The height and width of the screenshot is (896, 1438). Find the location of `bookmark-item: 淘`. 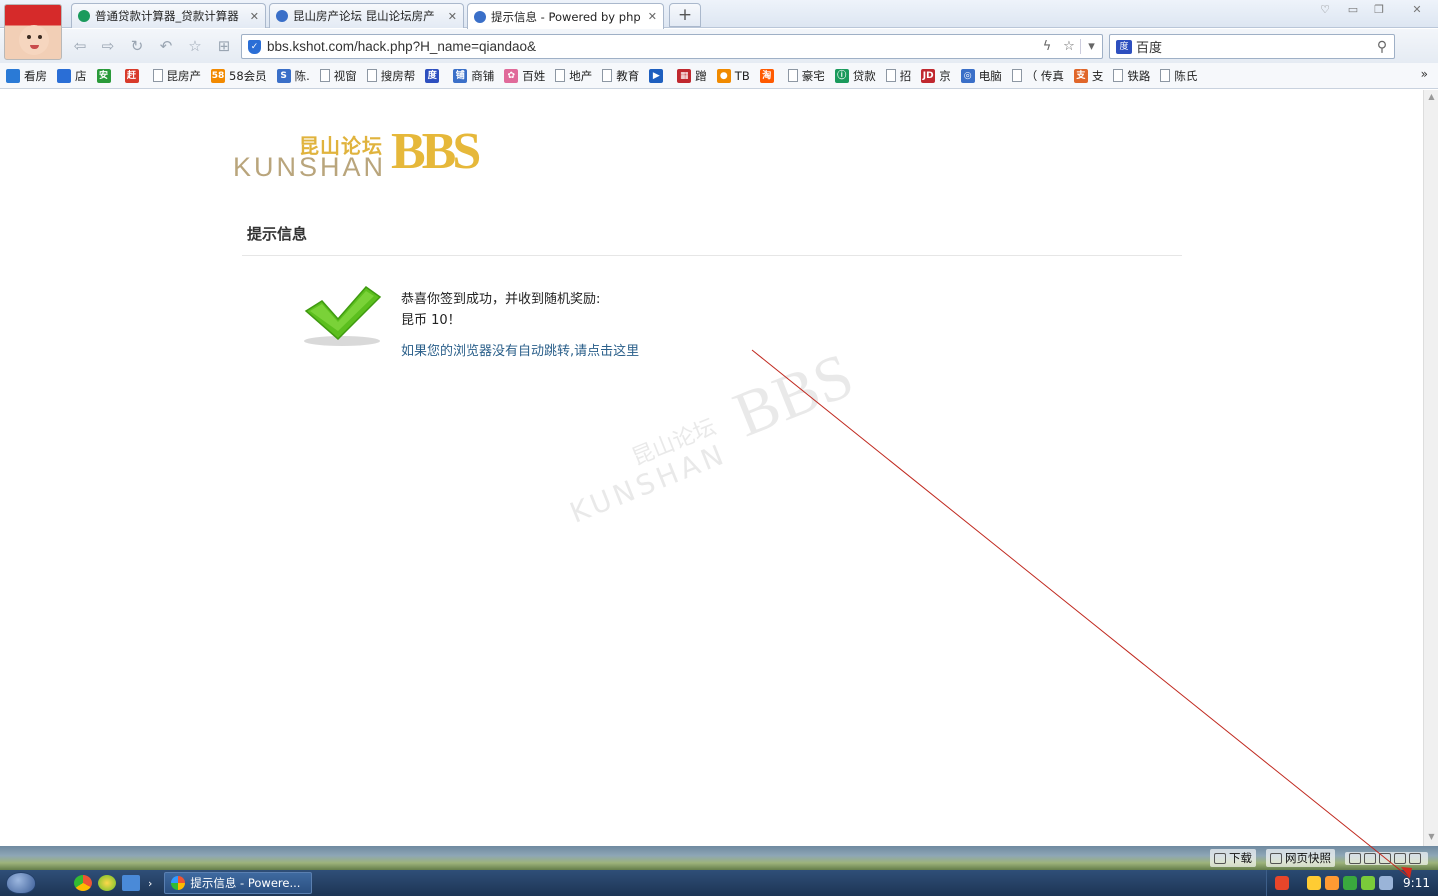

bookmark-item: 淘 is located at coordinates (768, 75).